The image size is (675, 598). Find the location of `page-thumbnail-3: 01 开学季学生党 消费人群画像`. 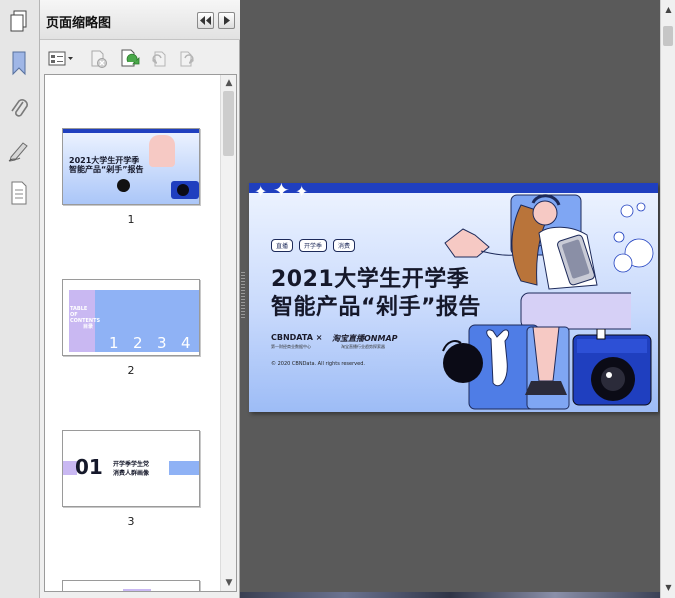

page-thumbnail-3: 01 开学季学生党 消费人群画像 is located at coordinates (131, 468).